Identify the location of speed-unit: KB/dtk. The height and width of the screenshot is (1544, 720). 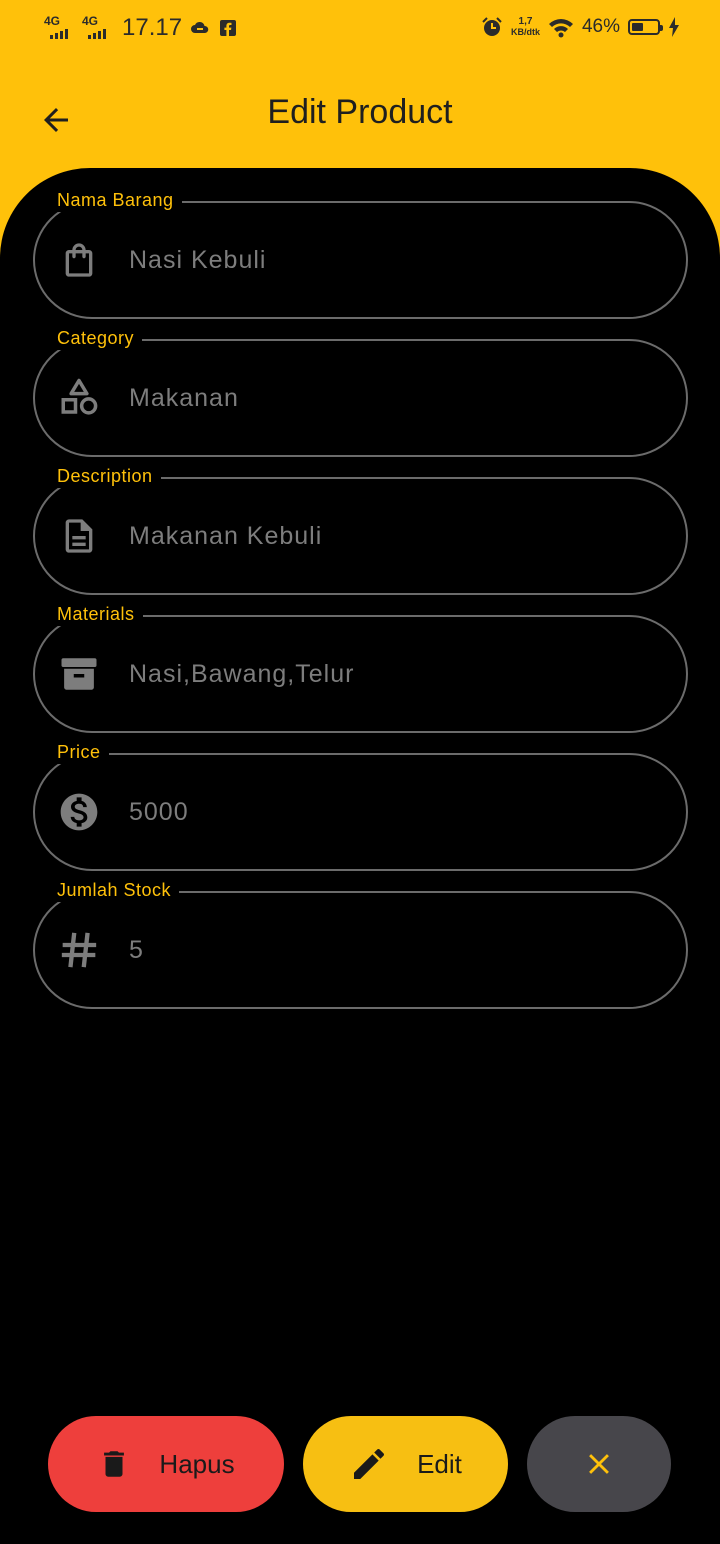
(525, 32).